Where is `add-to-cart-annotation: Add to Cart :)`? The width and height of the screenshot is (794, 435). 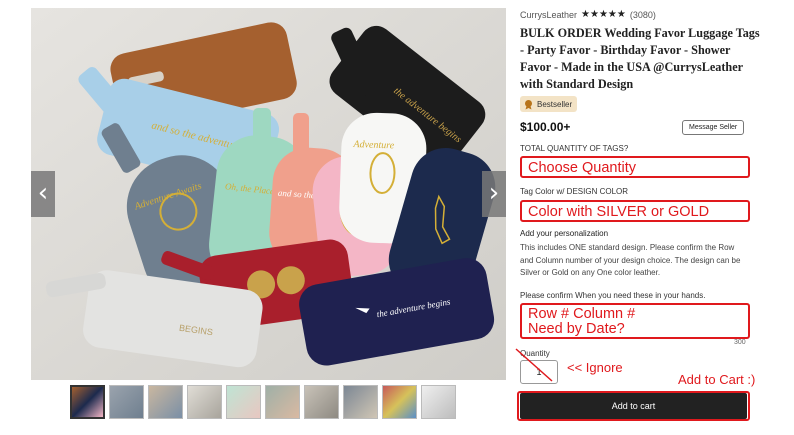
add-to-cart-annotation: Add to Cart :) is located at coordinates (717, 379).